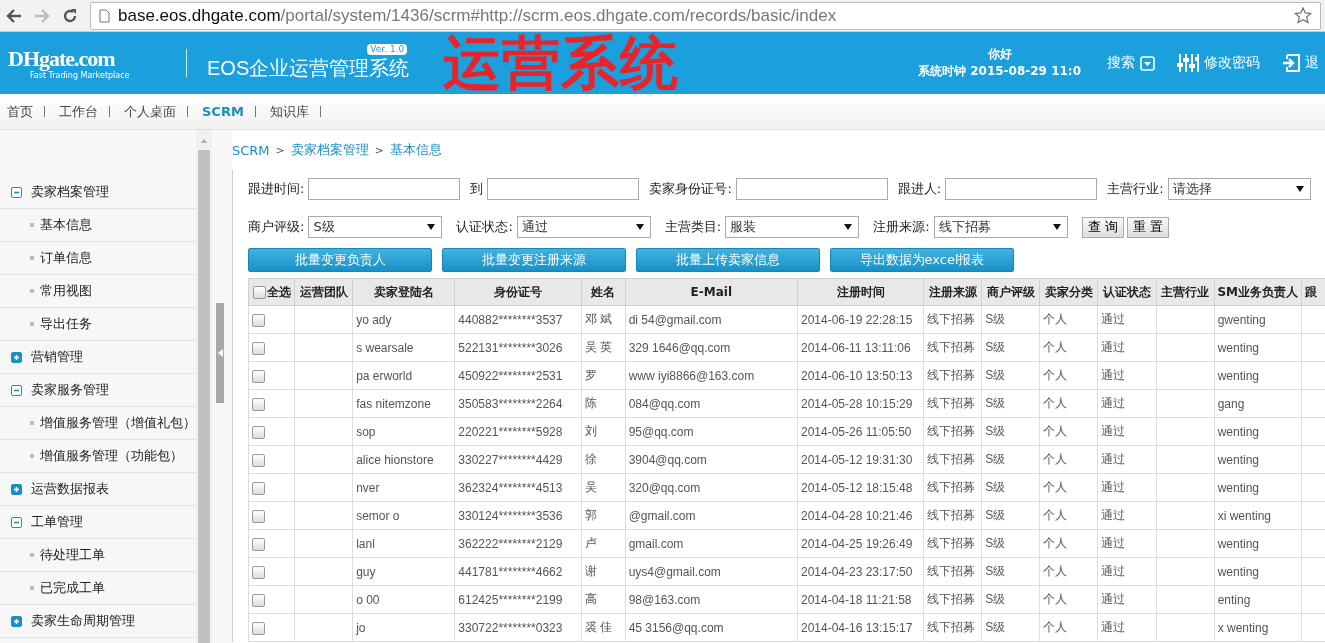 Image resolution: width=1325 pixels, height=643 pixels. What do you see at coordinates (70, 192) in the screenshot?
I see `sidebar-group-label: 卖家档案管理` at bounding box center [70, 192].